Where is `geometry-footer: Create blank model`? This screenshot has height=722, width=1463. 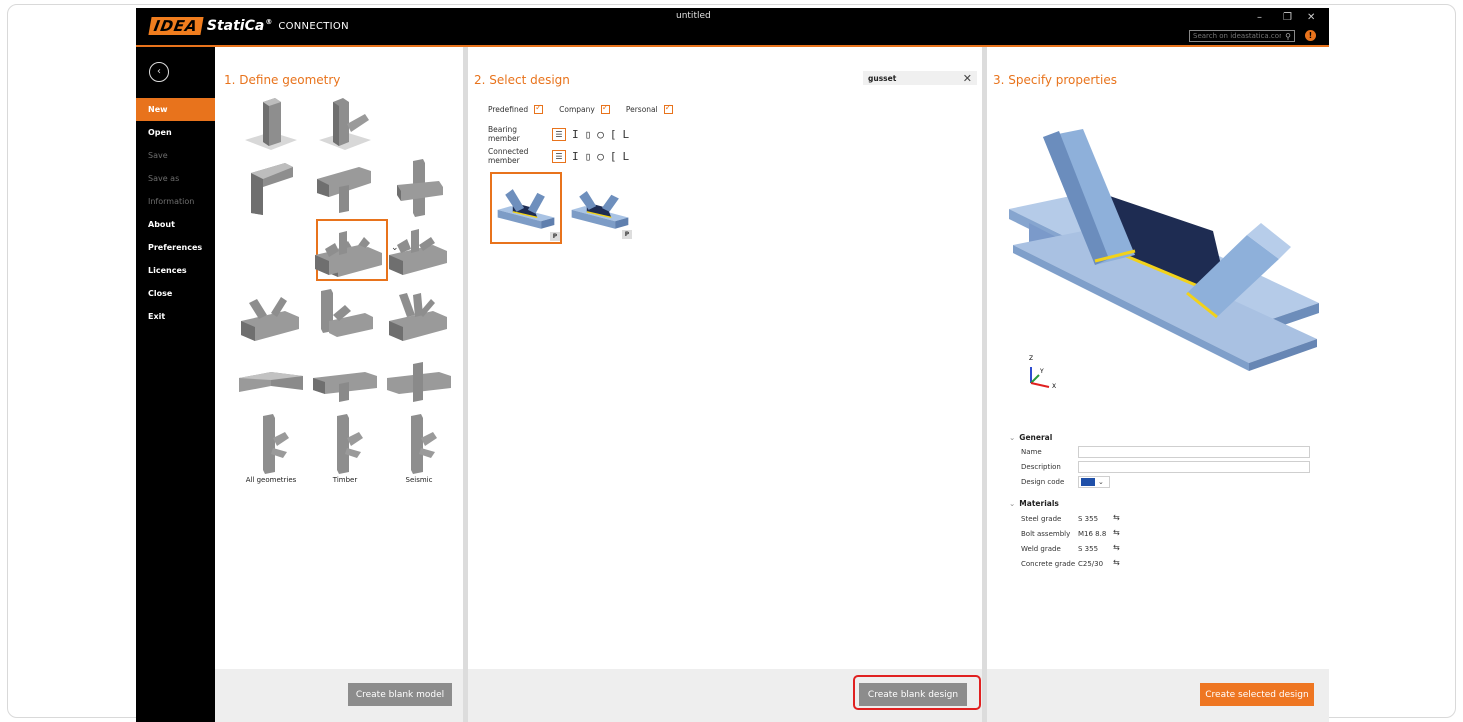 geometry-footer: Create blank model is located at coordinates (339, 695).